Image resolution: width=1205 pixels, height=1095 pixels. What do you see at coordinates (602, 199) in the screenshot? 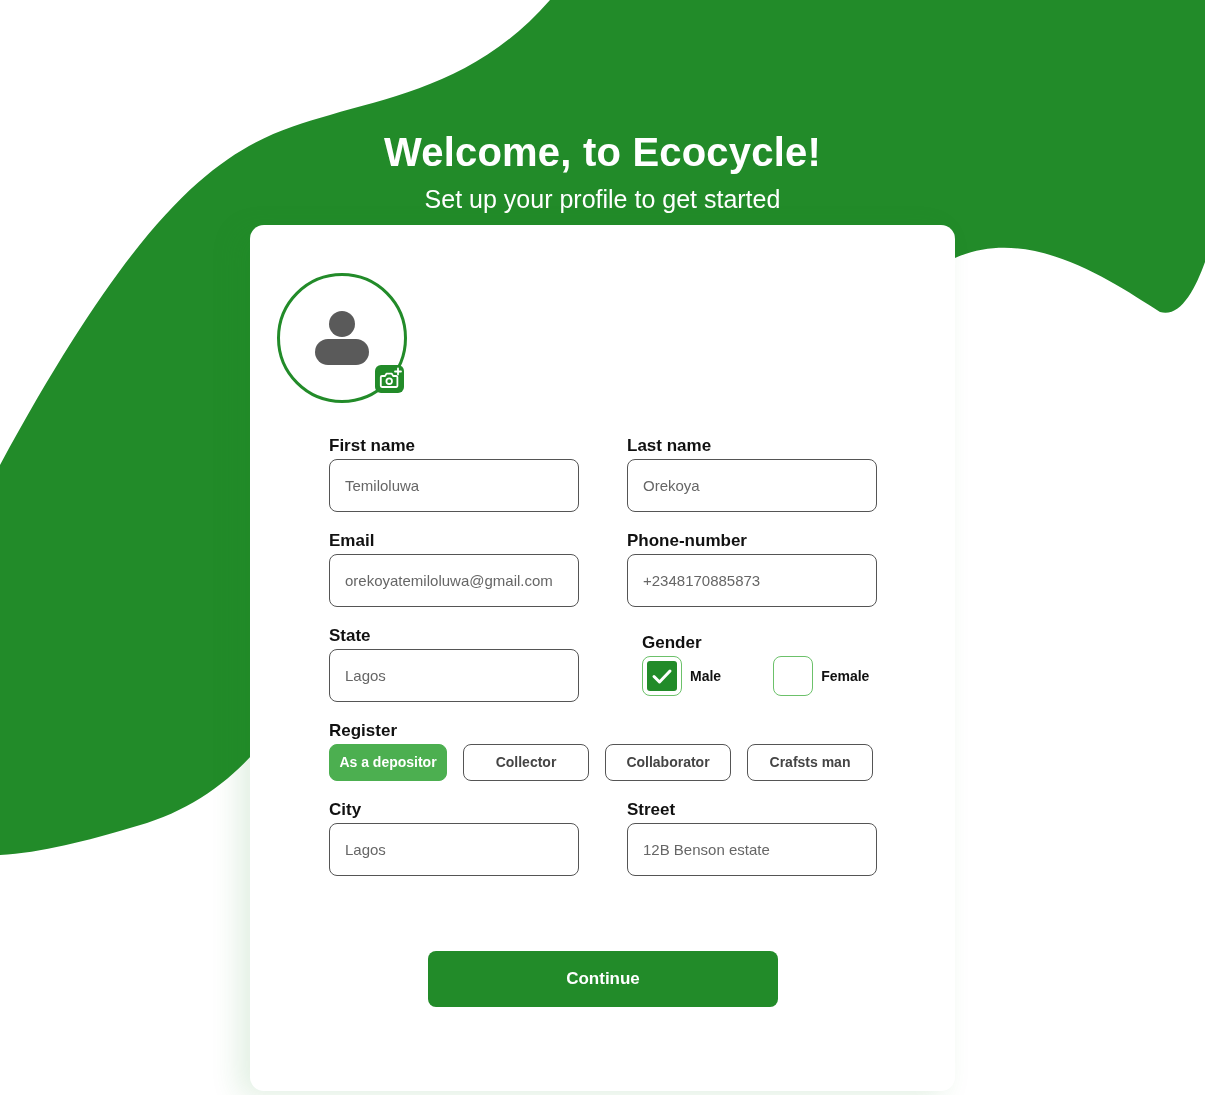
I see `page-subtitle: Set up your profile to get started` at bounding box center [602, 199].